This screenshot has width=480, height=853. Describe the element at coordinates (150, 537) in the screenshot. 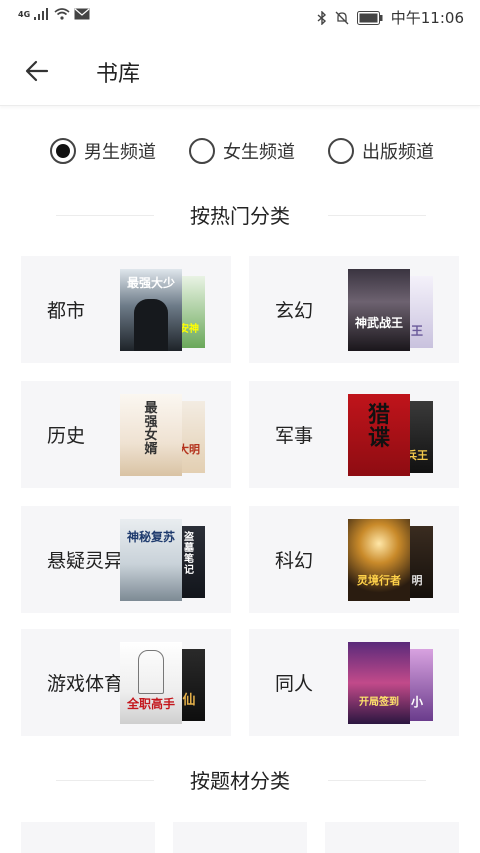

I see `cover-text: 神秘复苏` at that location.